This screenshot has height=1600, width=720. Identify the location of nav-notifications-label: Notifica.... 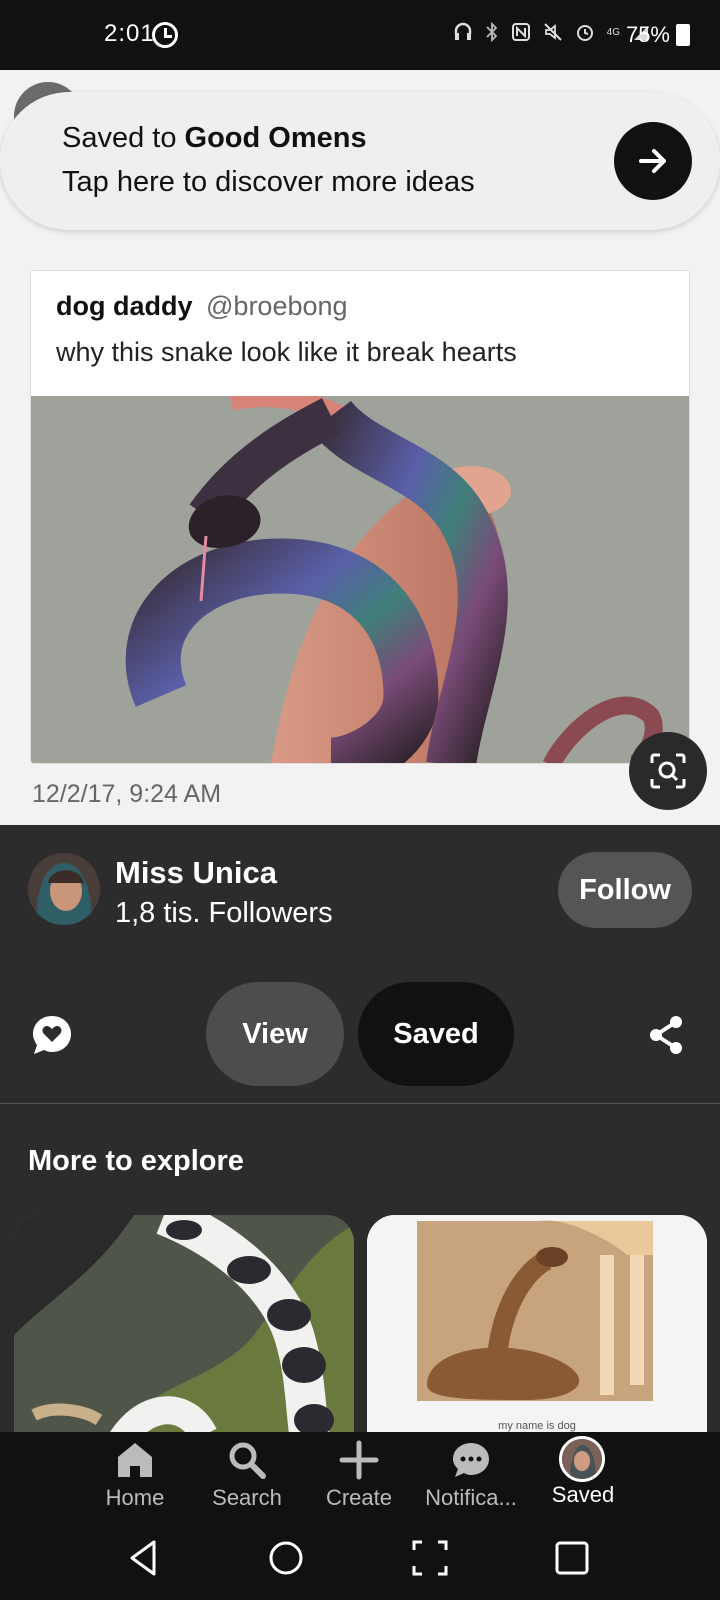
(471, 1497).